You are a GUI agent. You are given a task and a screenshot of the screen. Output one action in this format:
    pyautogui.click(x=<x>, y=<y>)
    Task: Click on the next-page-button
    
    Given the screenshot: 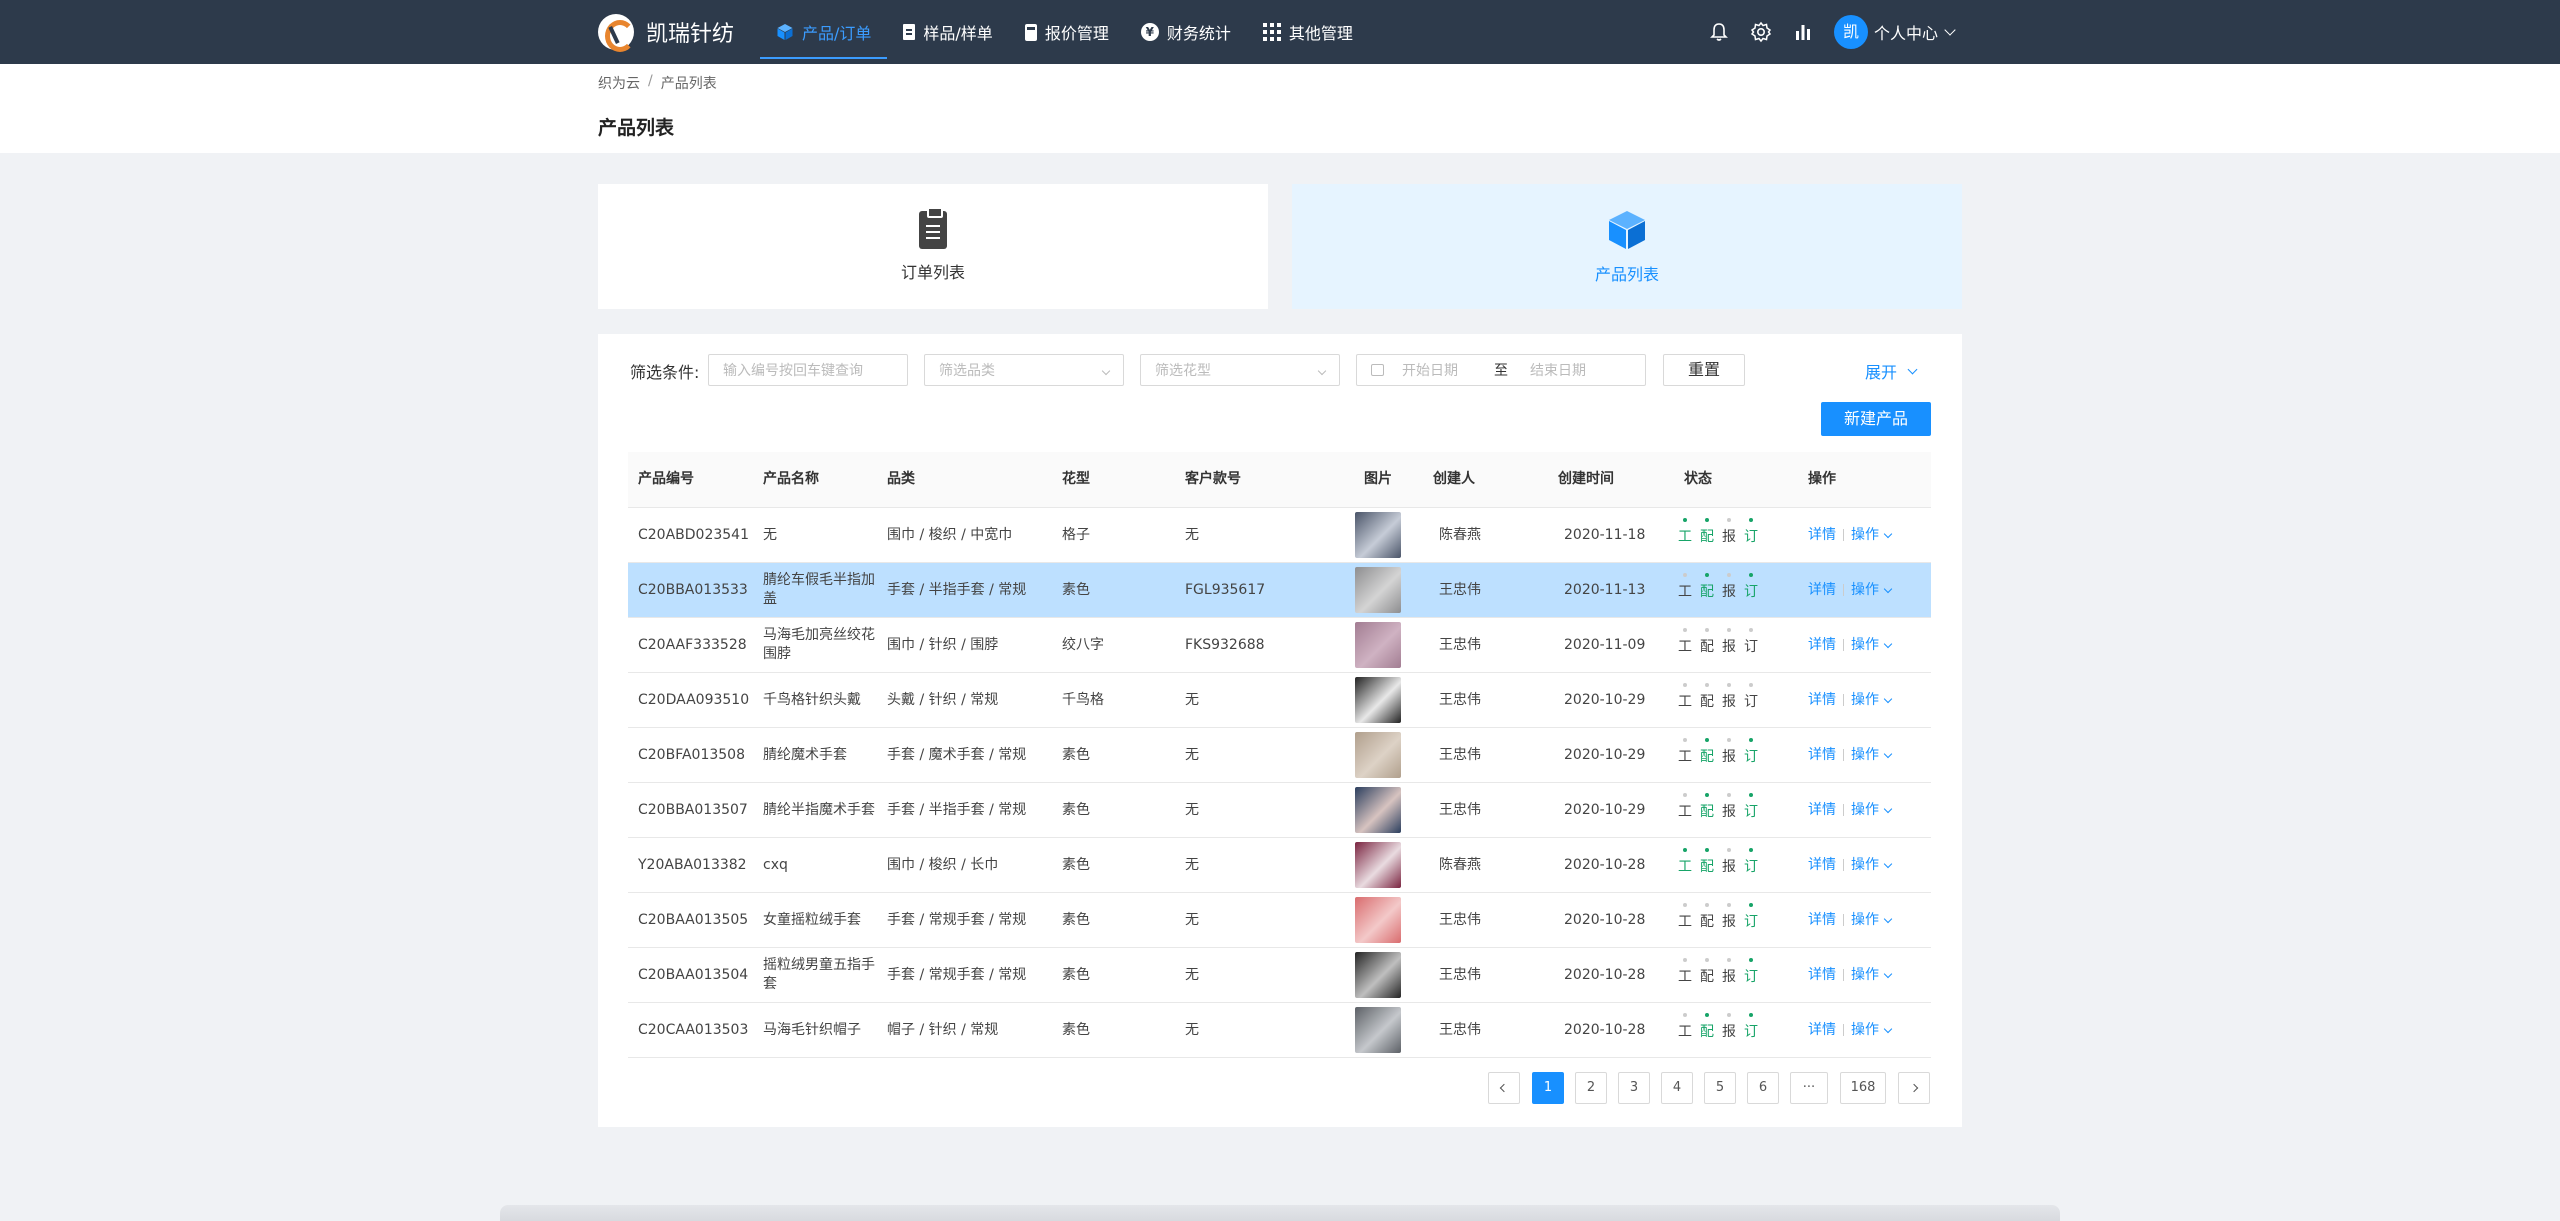 What is the action you would take?
    pyautogui.click(x=1914, y=1088)
    